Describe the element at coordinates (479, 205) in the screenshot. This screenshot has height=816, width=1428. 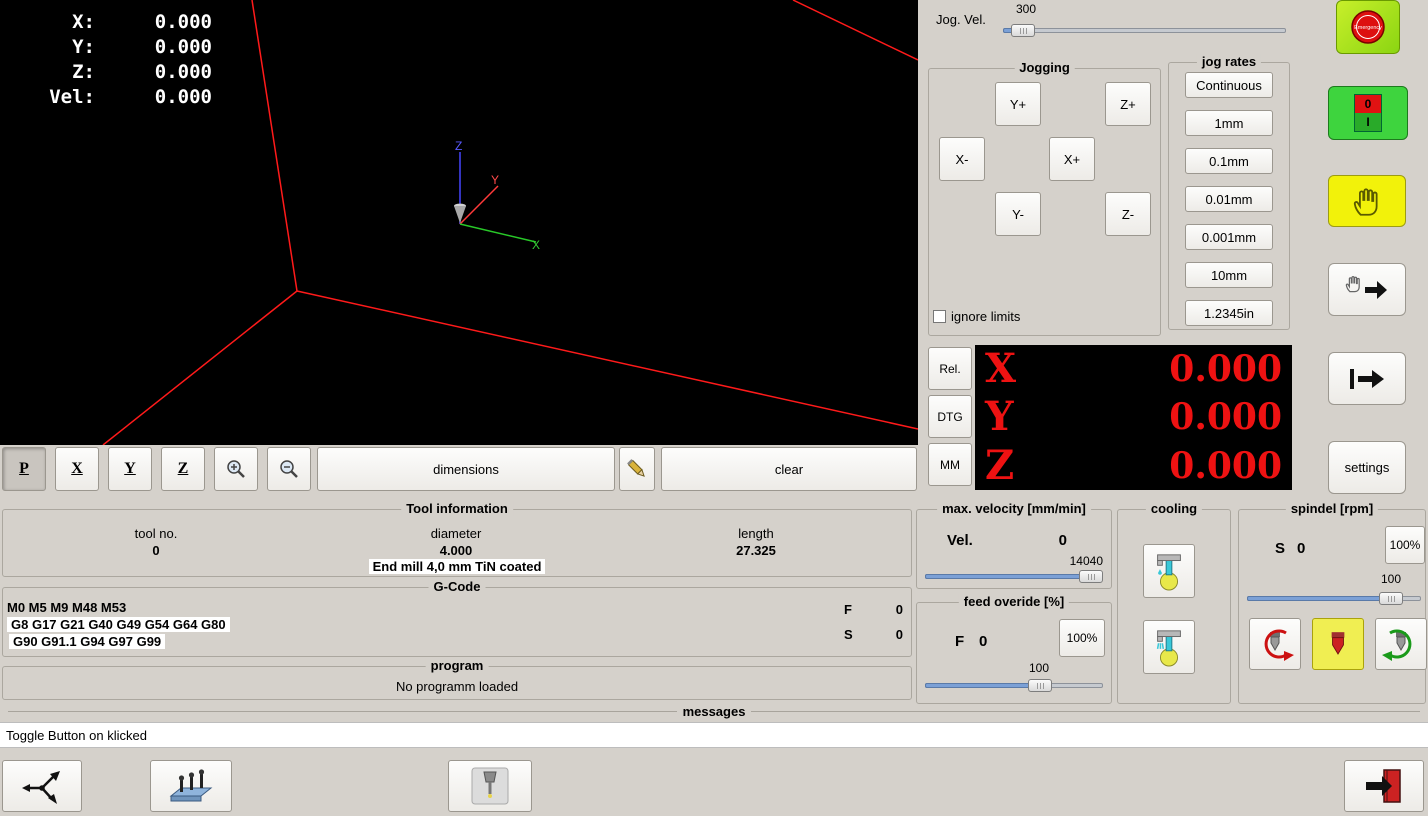
I see `y-axis-line` at that location.